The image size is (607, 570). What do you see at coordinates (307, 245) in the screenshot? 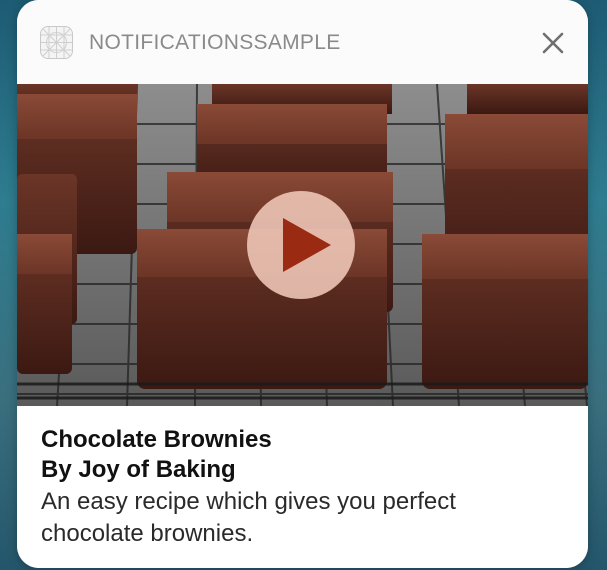
I see `play-icon` at bounding box center [307, 245].